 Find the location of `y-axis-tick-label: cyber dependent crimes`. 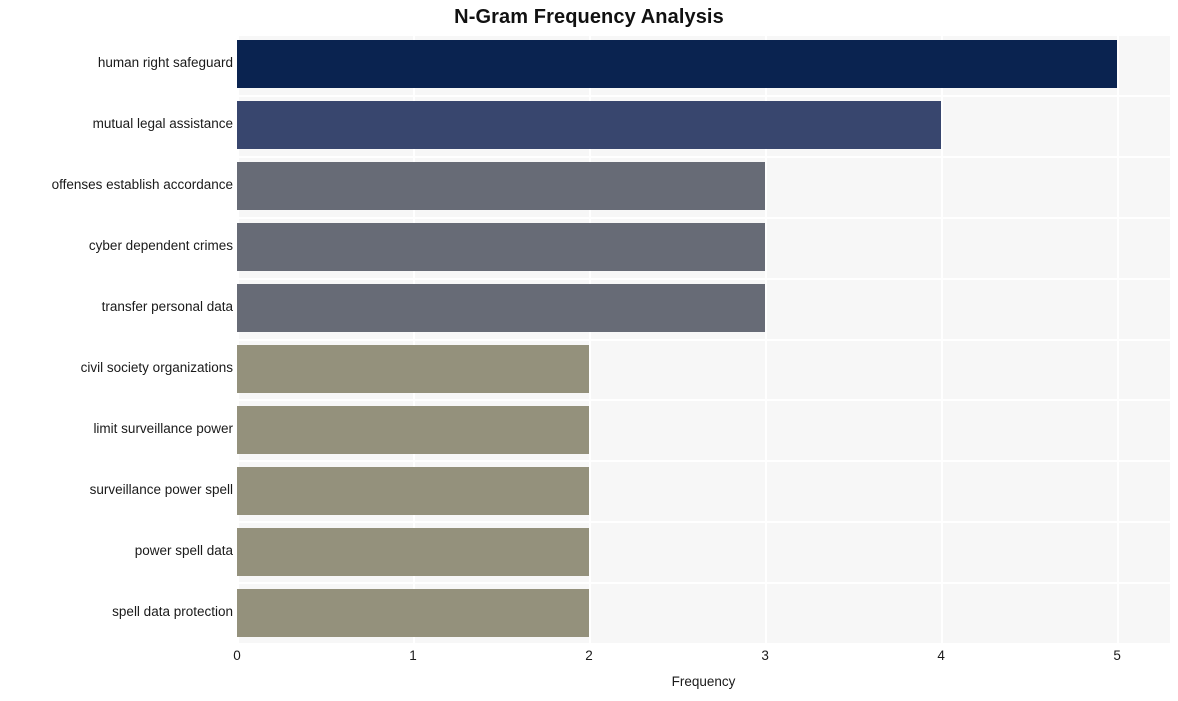

y-axis-tick-label: cyber dependent crimes is located at coordinates (160, 246).